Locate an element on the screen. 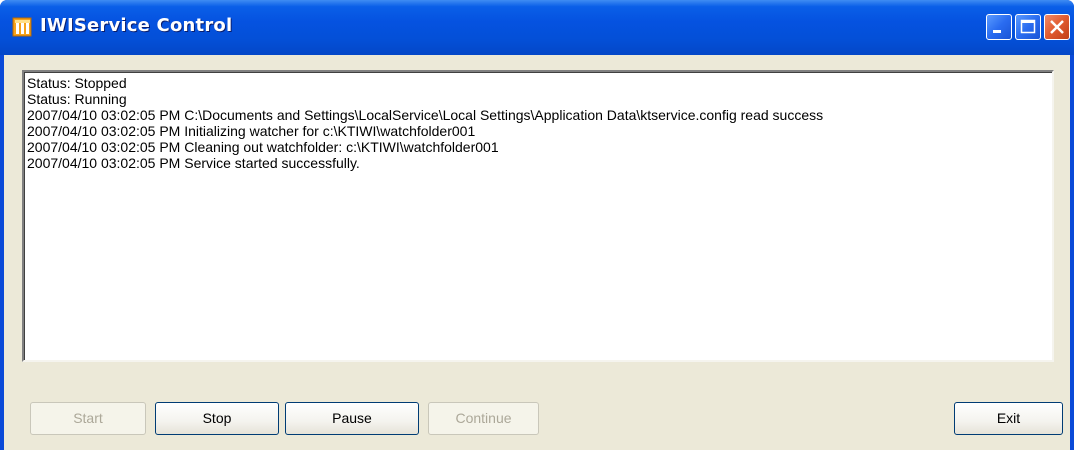 Image resolution: width=1074 pixels, height=450 pixels. title-bar: IWIService Control is located at coordinates (537, 27).